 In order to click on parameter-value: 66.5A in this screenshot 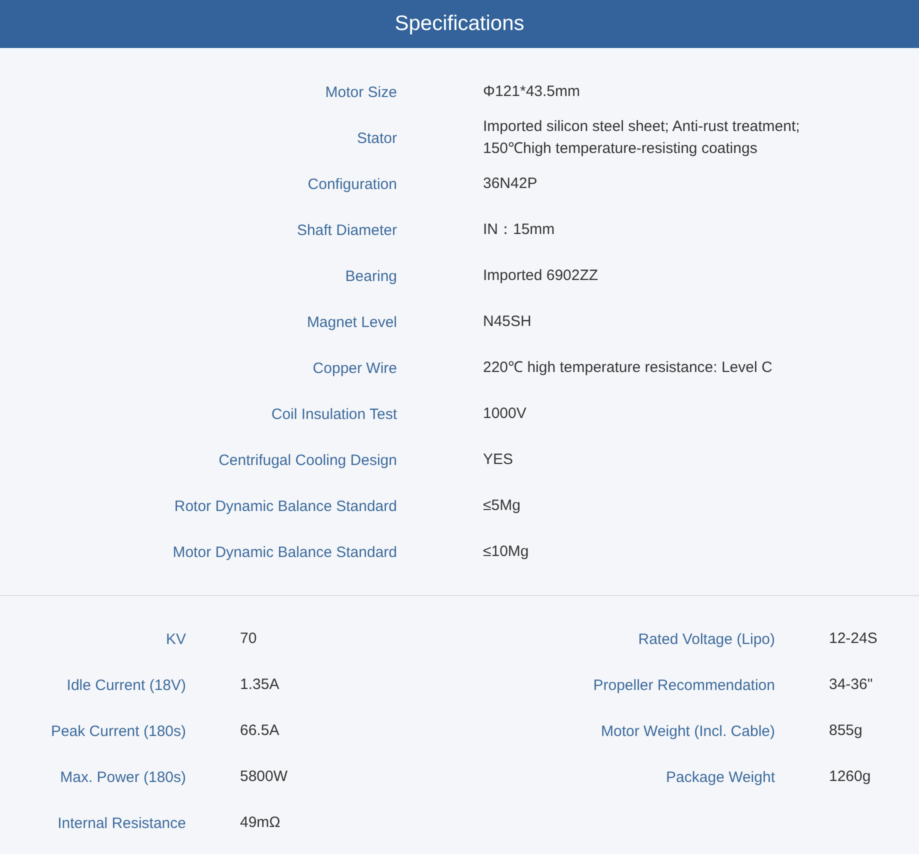, I will do `click(260, 731)`.